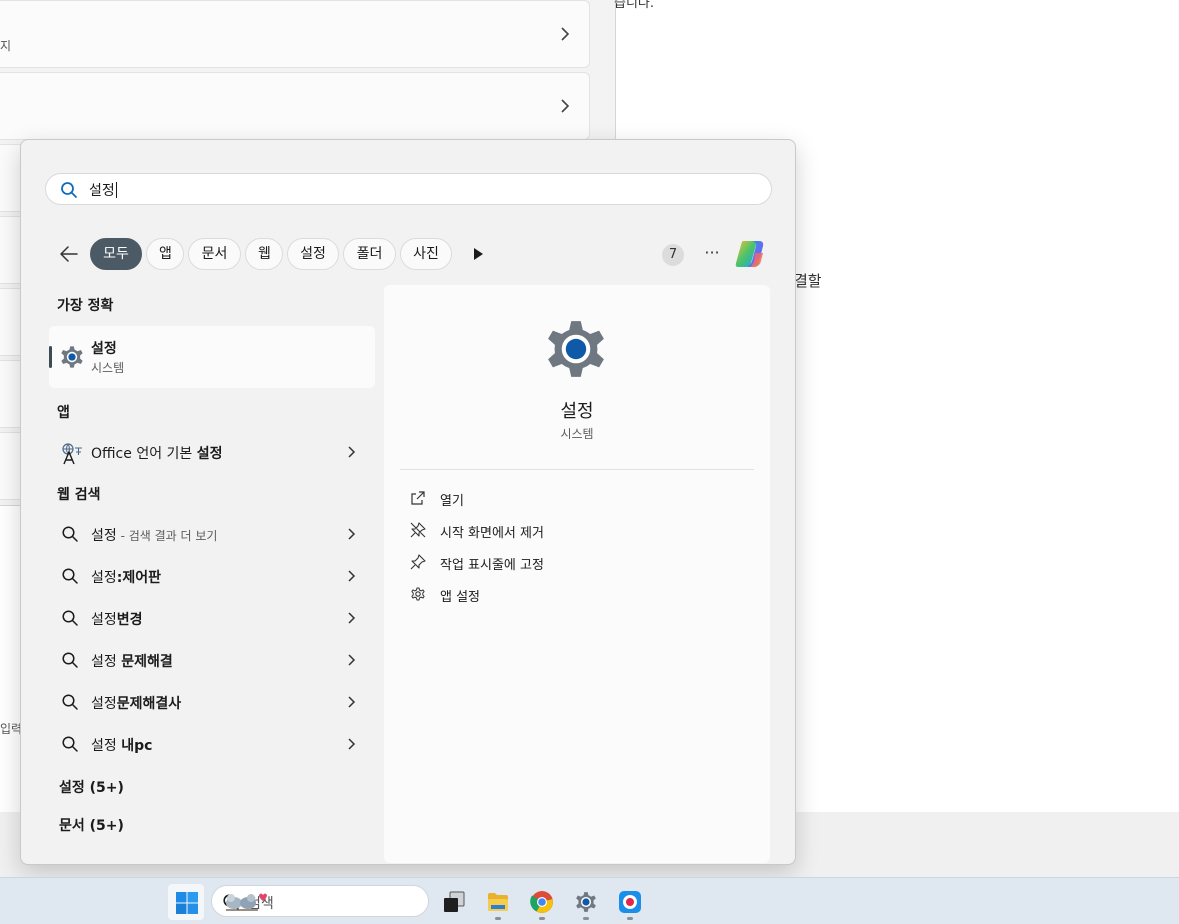  What do you see at coordinates (108, 368) in the screenshot?
I see `best-match-subtitle: 시스템` at bounding box center [108, 368].